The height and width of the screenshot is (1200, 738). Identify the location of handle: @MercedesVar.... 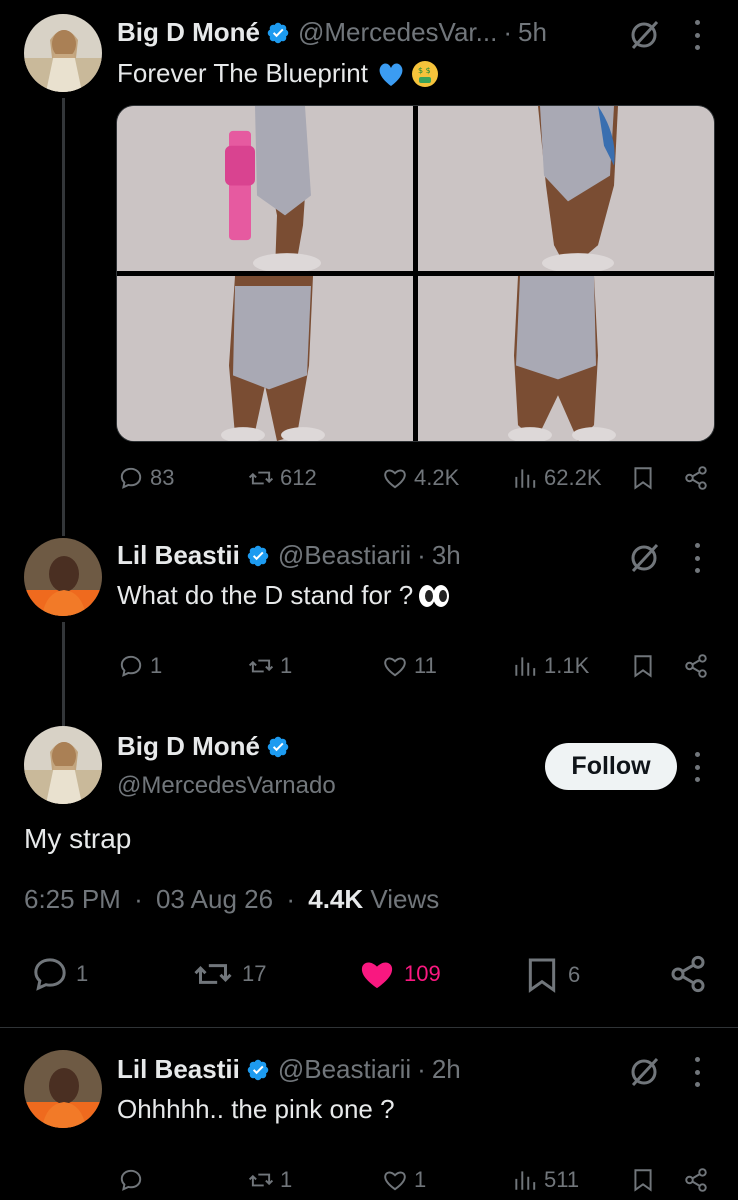
(397, 32).